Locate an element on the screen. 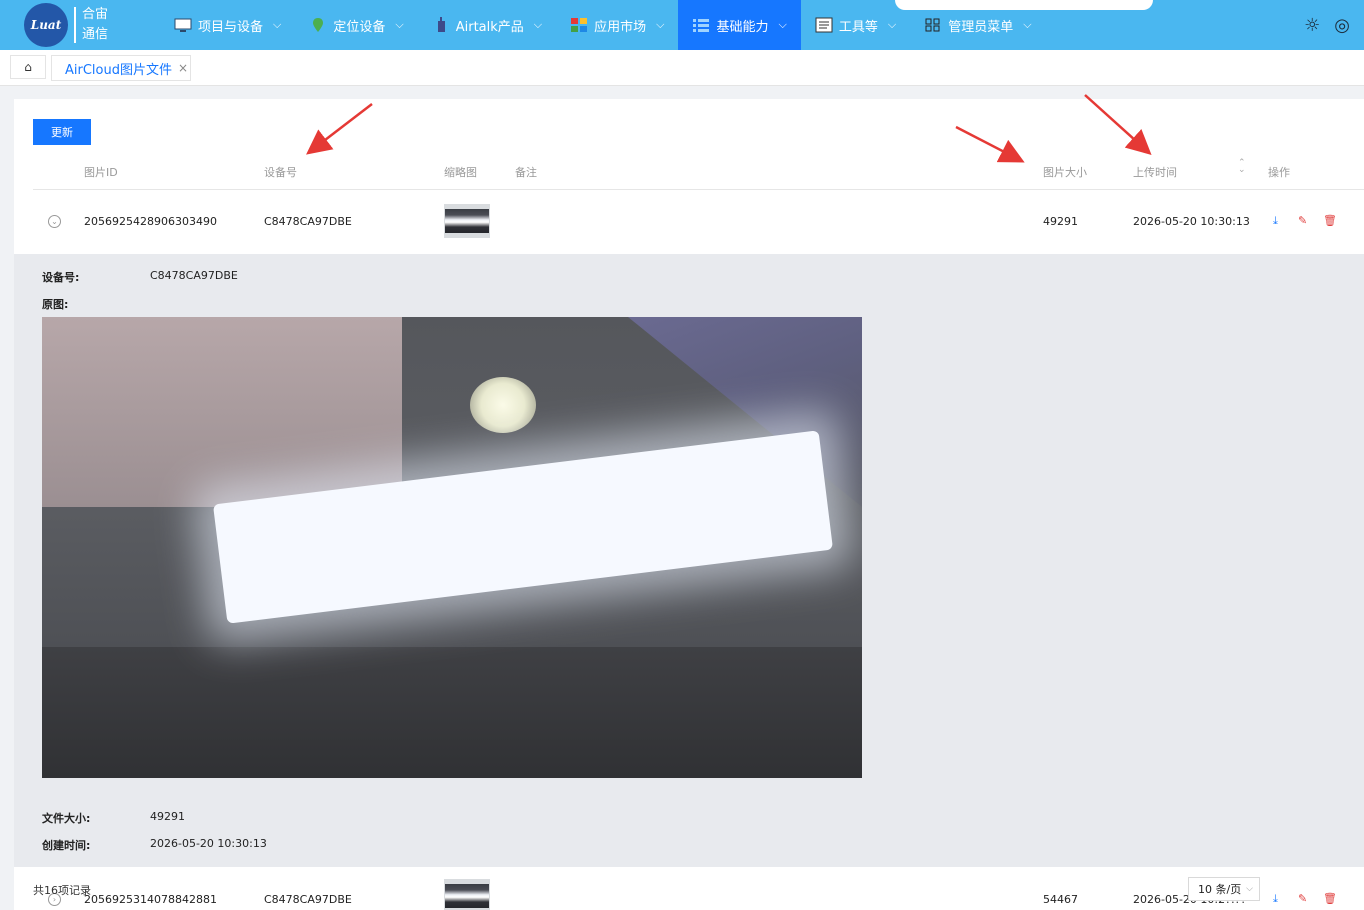  nav-item-airtalk: Airtalk产品 ⌵ is located at coordinates (487, 25).